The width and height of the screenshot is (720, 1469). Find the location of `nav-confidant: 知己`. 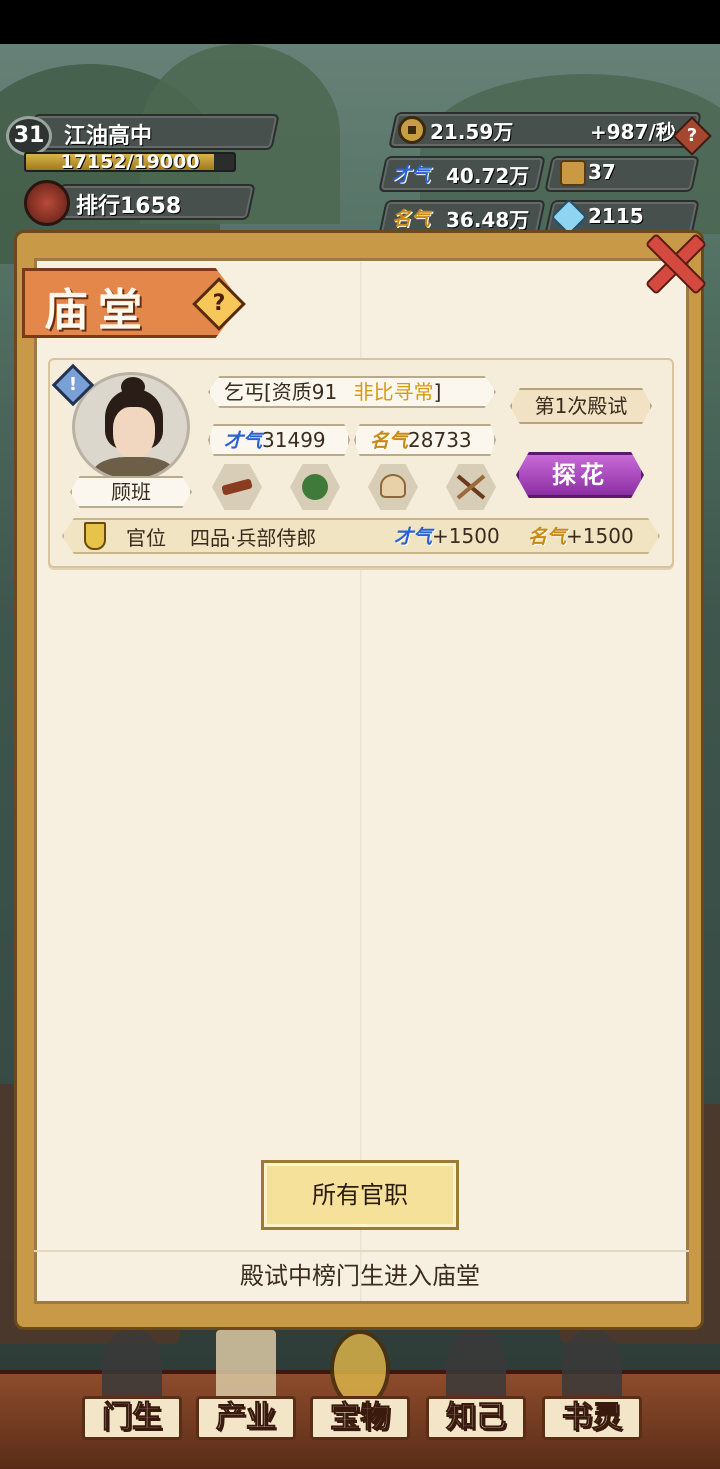

nav-confidant: 知己 is located at coordinates (476, 1390).